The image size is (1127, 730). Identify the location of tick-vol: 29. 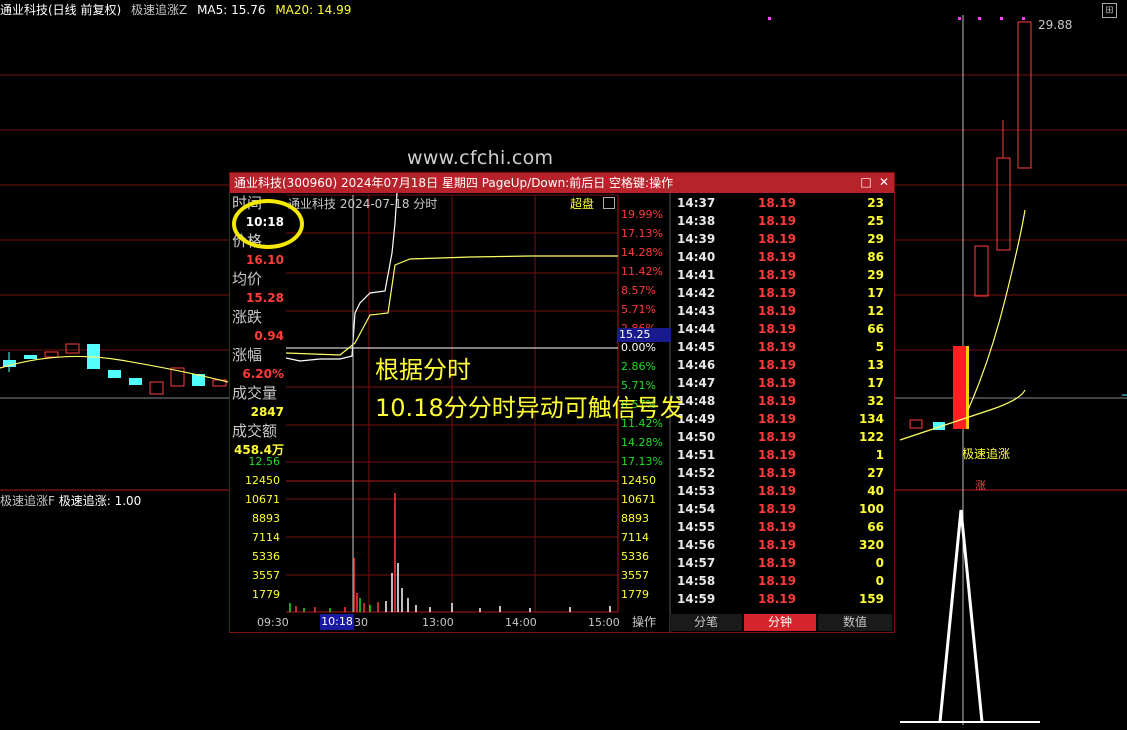
(875, 239).